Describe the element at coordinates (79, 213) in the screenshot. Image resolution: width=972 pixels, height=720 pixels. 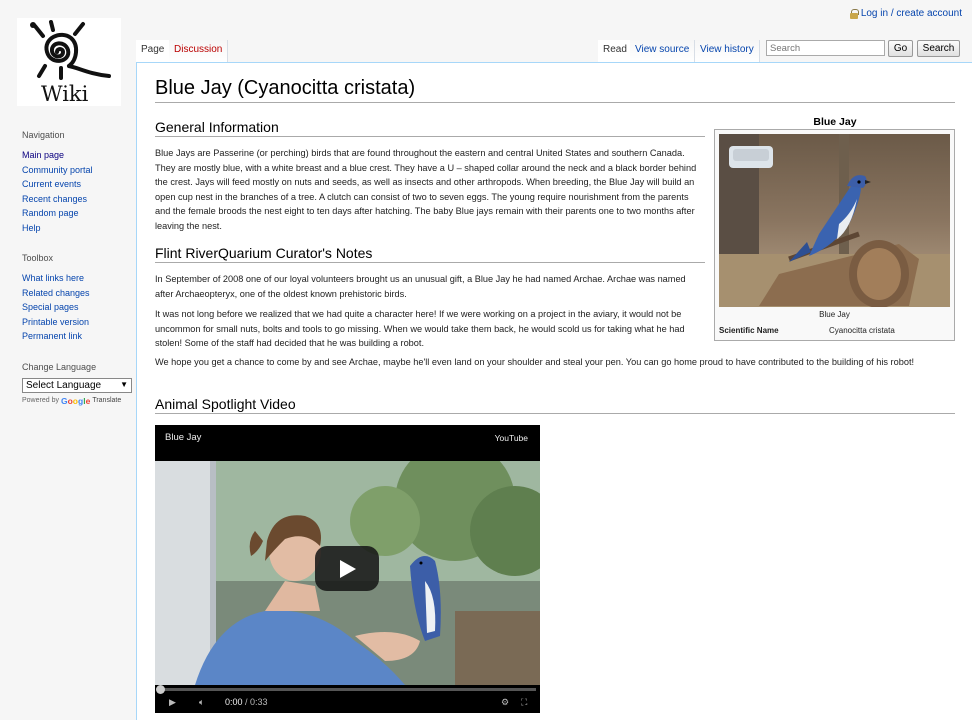
I see `sidebar-item-random-page: Random page` at that location.